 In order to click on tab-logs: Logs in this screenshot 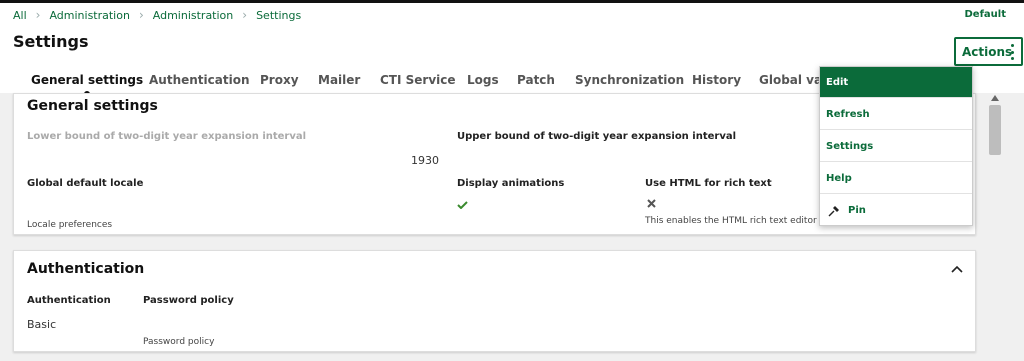, I will do `click(483, 80)`.